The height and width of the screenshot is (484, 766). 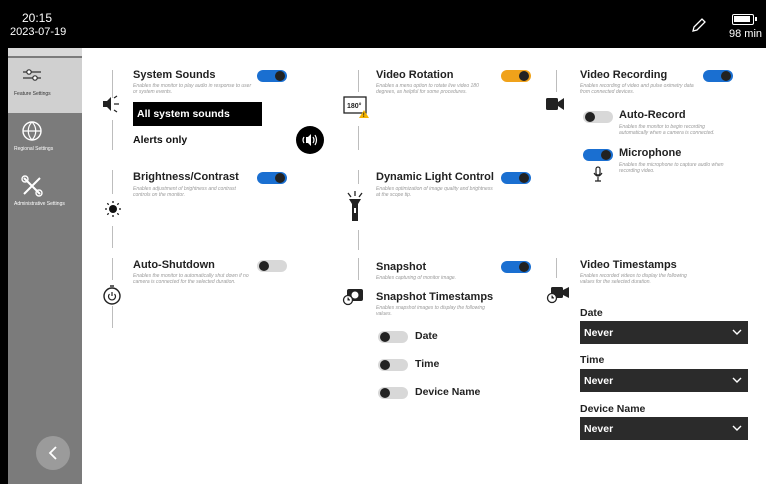 What do you see at coordinates (435, 177) in the screenshot?
I see `dynamic-light-control-title: Dynamic Light Control` at bounding box center [435, 177].